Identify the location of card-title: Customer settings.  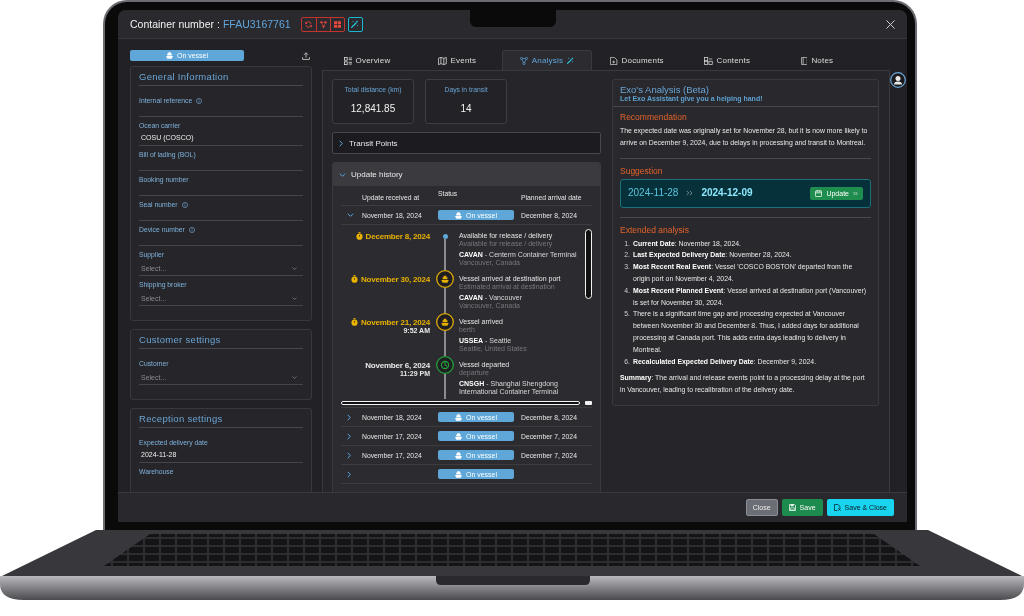
(221, 339).